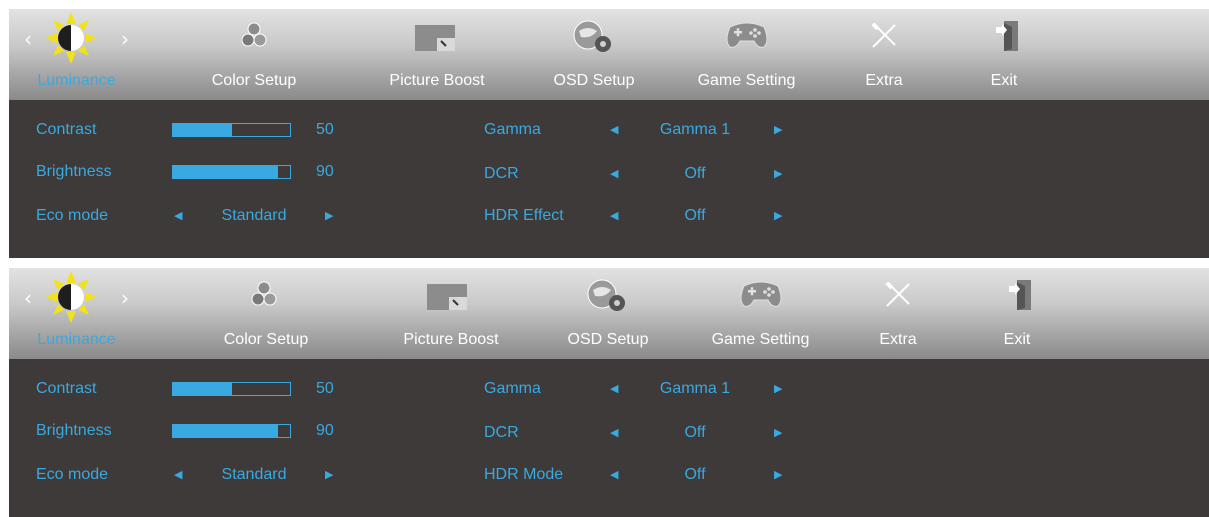  What do you see at coordinates (524, 215) in the screenshot?
I see `hdr-label: HDR Effect` at bounding box center [524, 215].